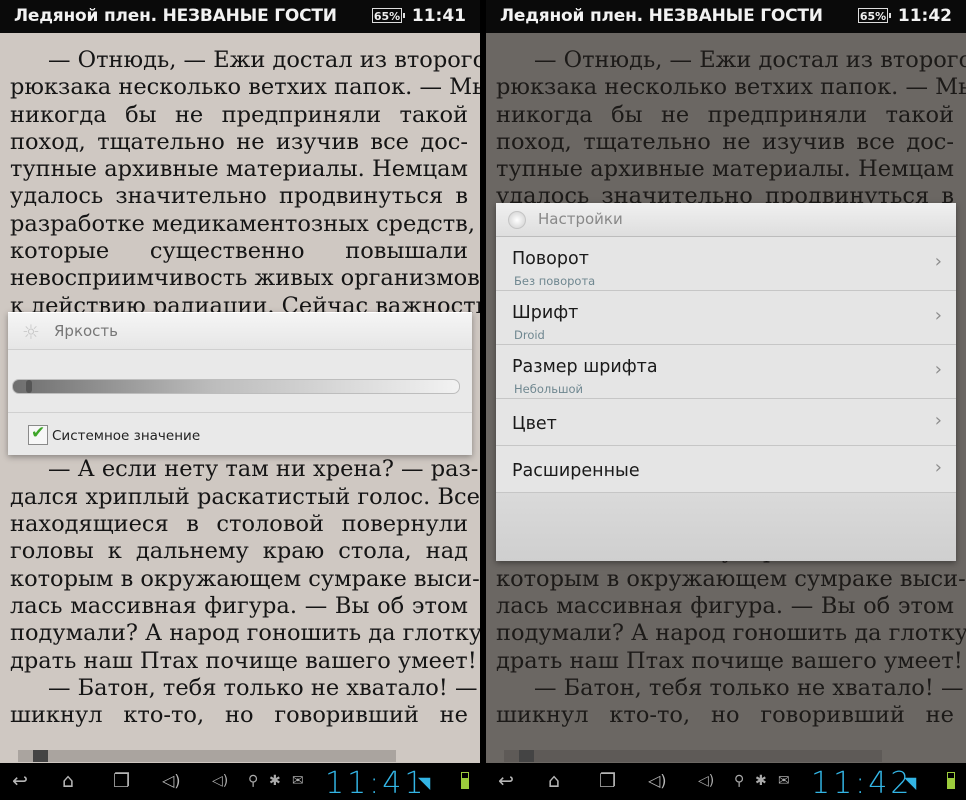 The height and width of the screenshot is (800, 966). What do you see at coordinates (236, 386) in the screenshot?
I see `brightness-slider` at bounding box center [236, 386].